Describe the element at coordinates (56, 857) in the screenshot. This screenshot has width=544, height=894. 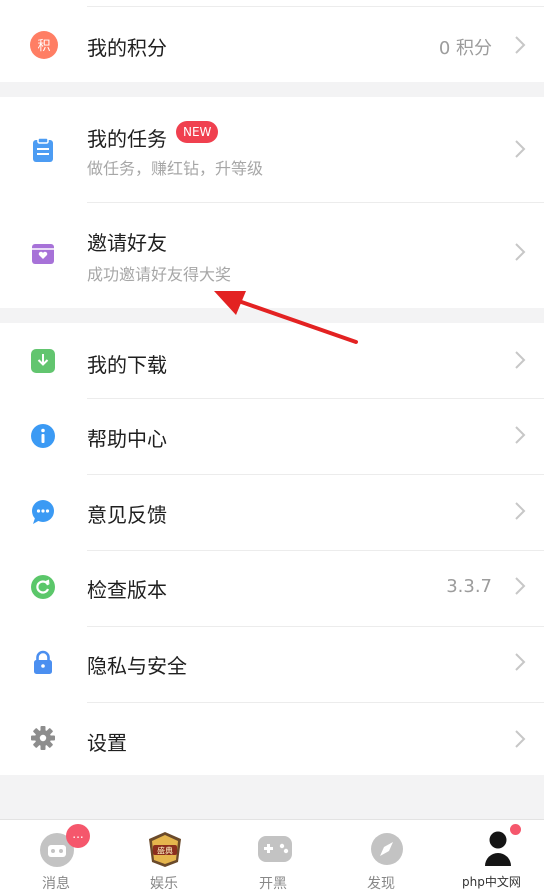
I see `tab-messages: ... 消息` at that location.